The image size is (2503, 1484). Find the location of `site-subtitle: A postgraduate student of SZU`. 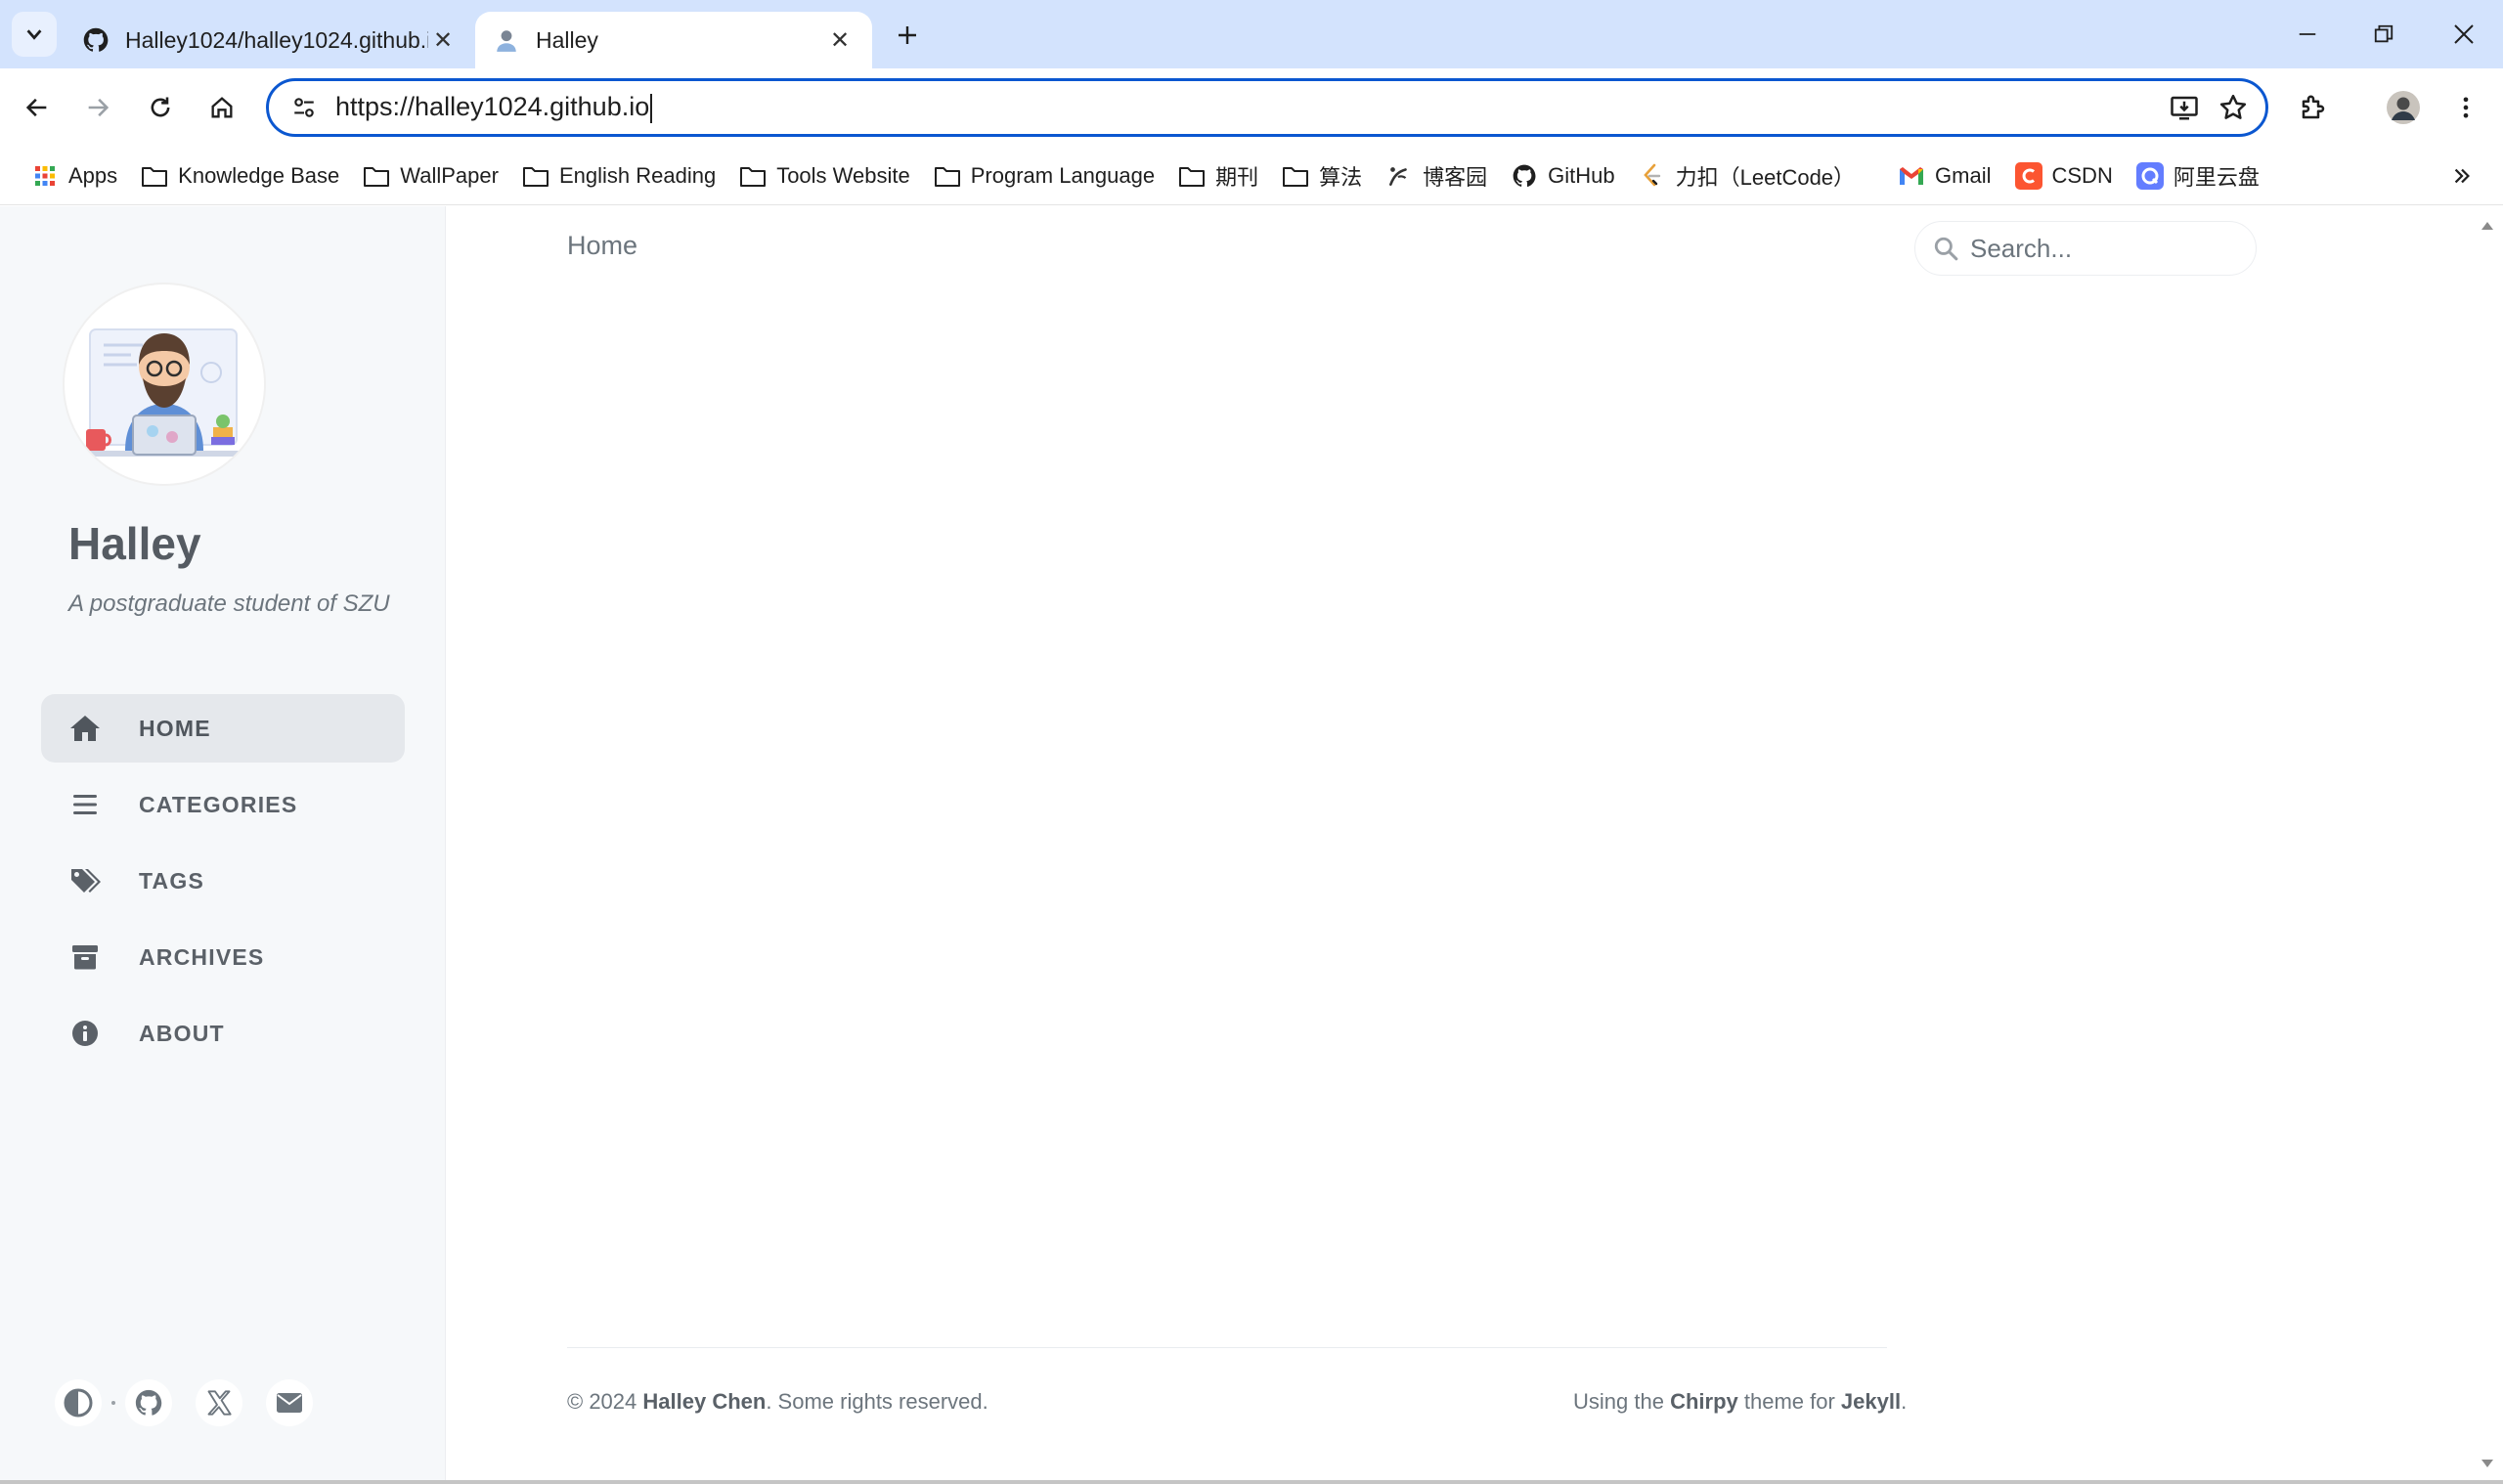

site-subtitle: A postgraduate student of SZU is located at coordinates (229, 603).